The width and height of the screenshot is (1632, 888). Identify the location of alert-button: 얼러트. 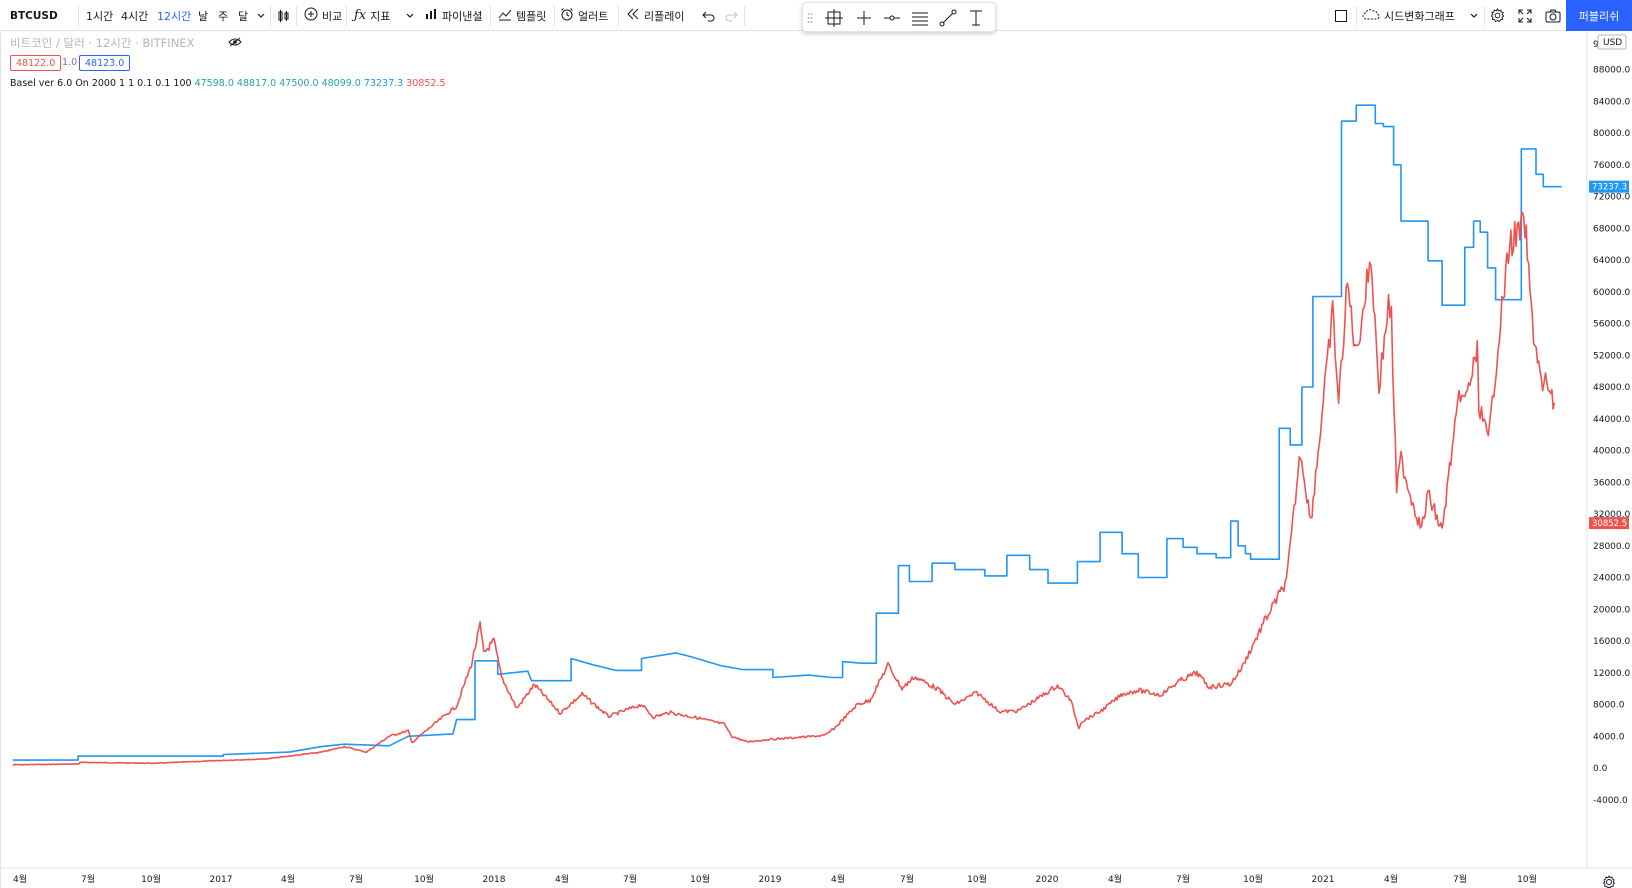
(584, 15).